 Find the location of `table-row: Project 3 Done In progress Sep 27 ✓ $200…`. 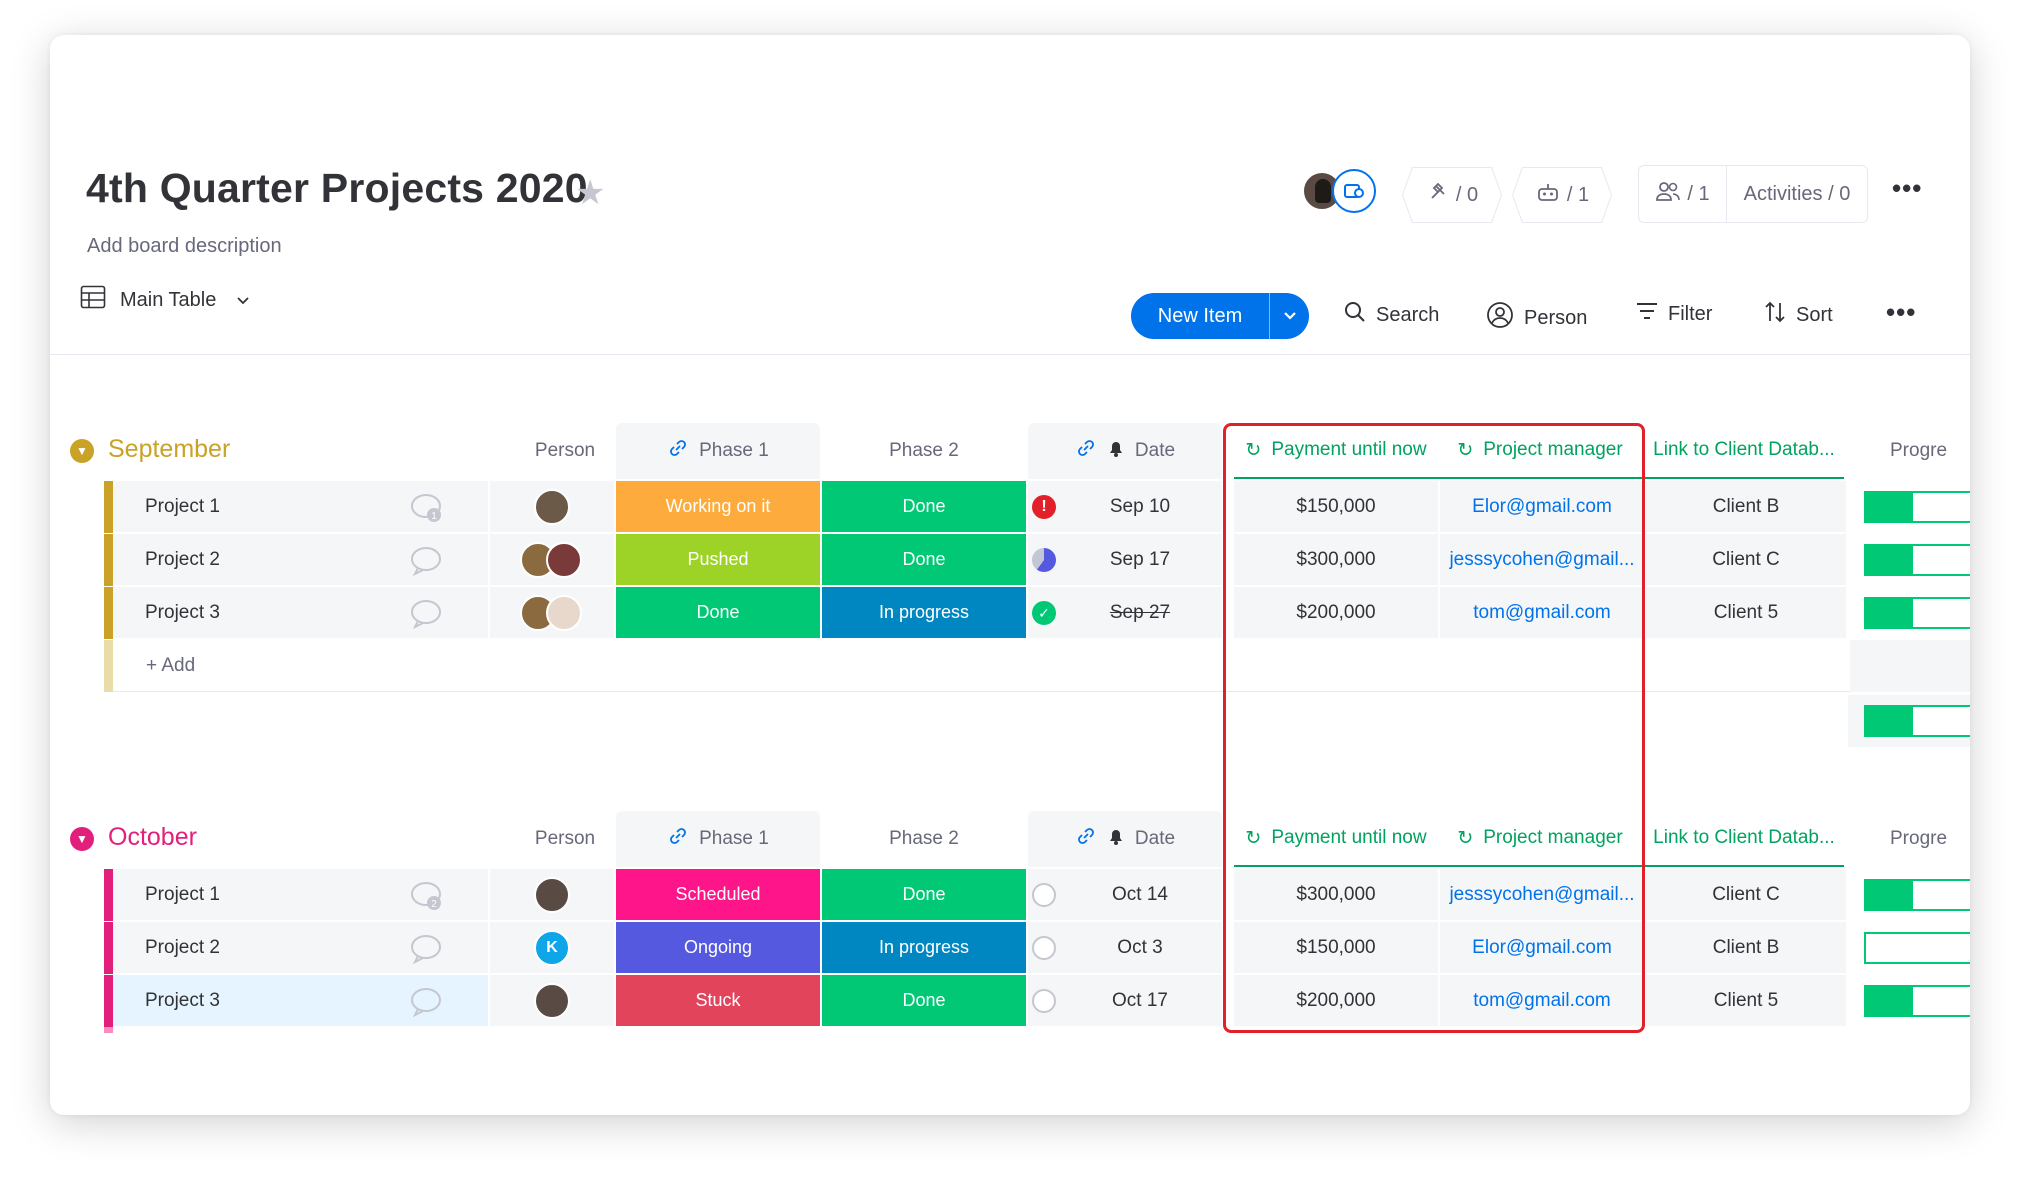

table-row: Project 3 Done In progress Sep 27 ✓ $200… is located at coordinates (1010, 613).